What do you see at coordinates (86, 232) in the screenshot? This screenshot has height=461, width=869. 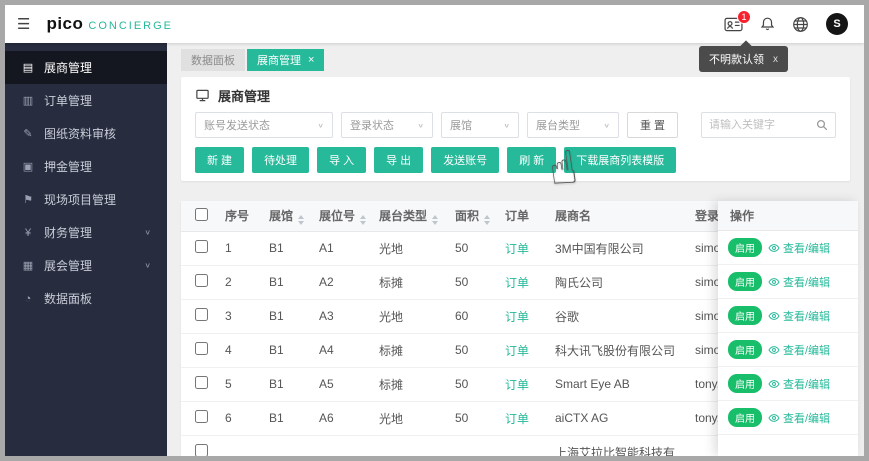 I see `sidebar-item-finance: ¥ 财务管理 ∨` at bounding box center [86, 232].